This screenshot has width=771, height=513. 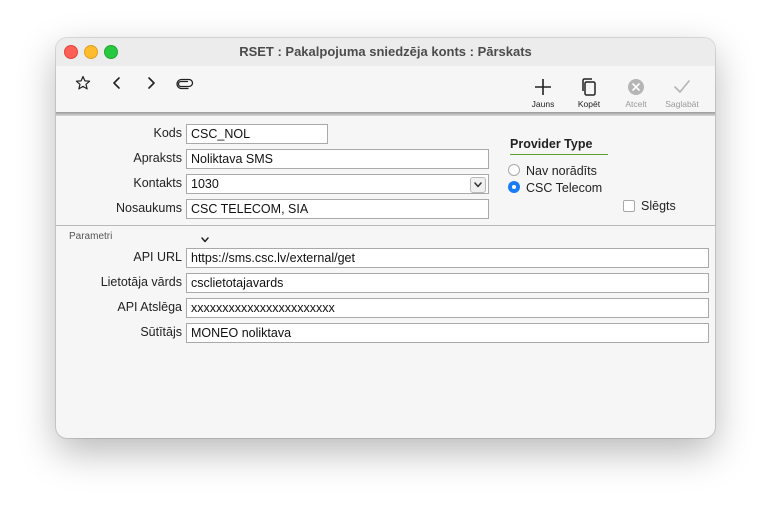 What do you see at coordinates (629, 206) in the screenshot?
I see `slegts-checkbox` at bounding box center [629, 206].